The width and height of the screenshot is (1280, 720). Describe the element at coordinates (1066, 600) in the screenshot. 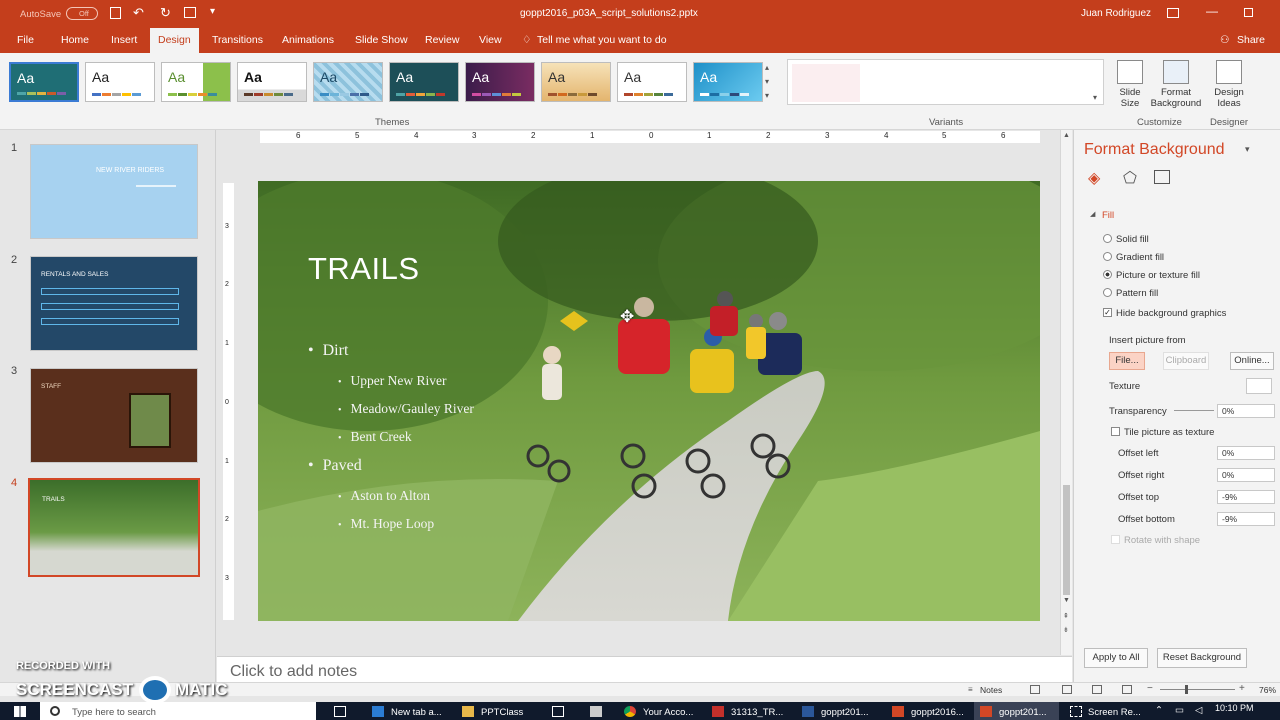

I see `scroll-down-icon: ▼` at that location.